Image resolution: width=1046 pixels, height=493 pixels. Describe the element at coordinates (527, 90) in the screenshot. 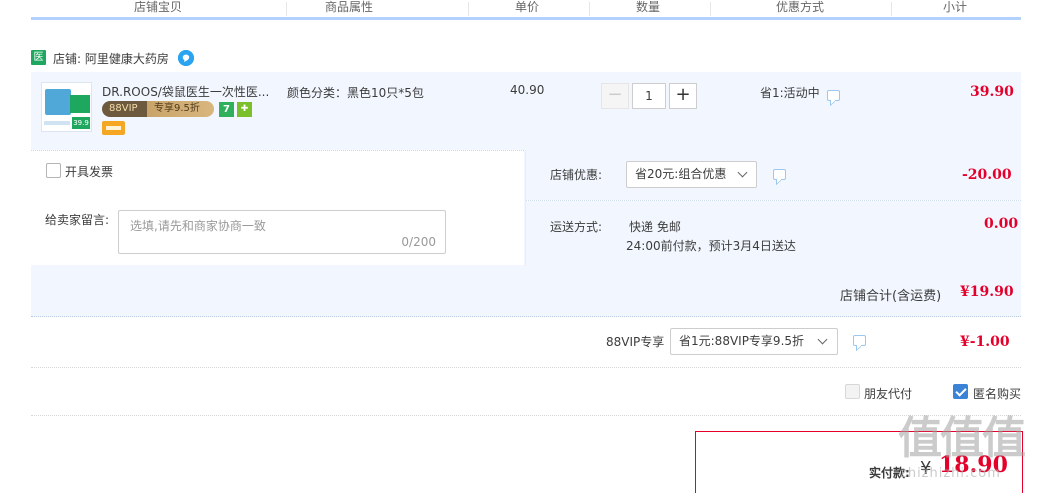

I see `unit-price: 40.90` at that location.